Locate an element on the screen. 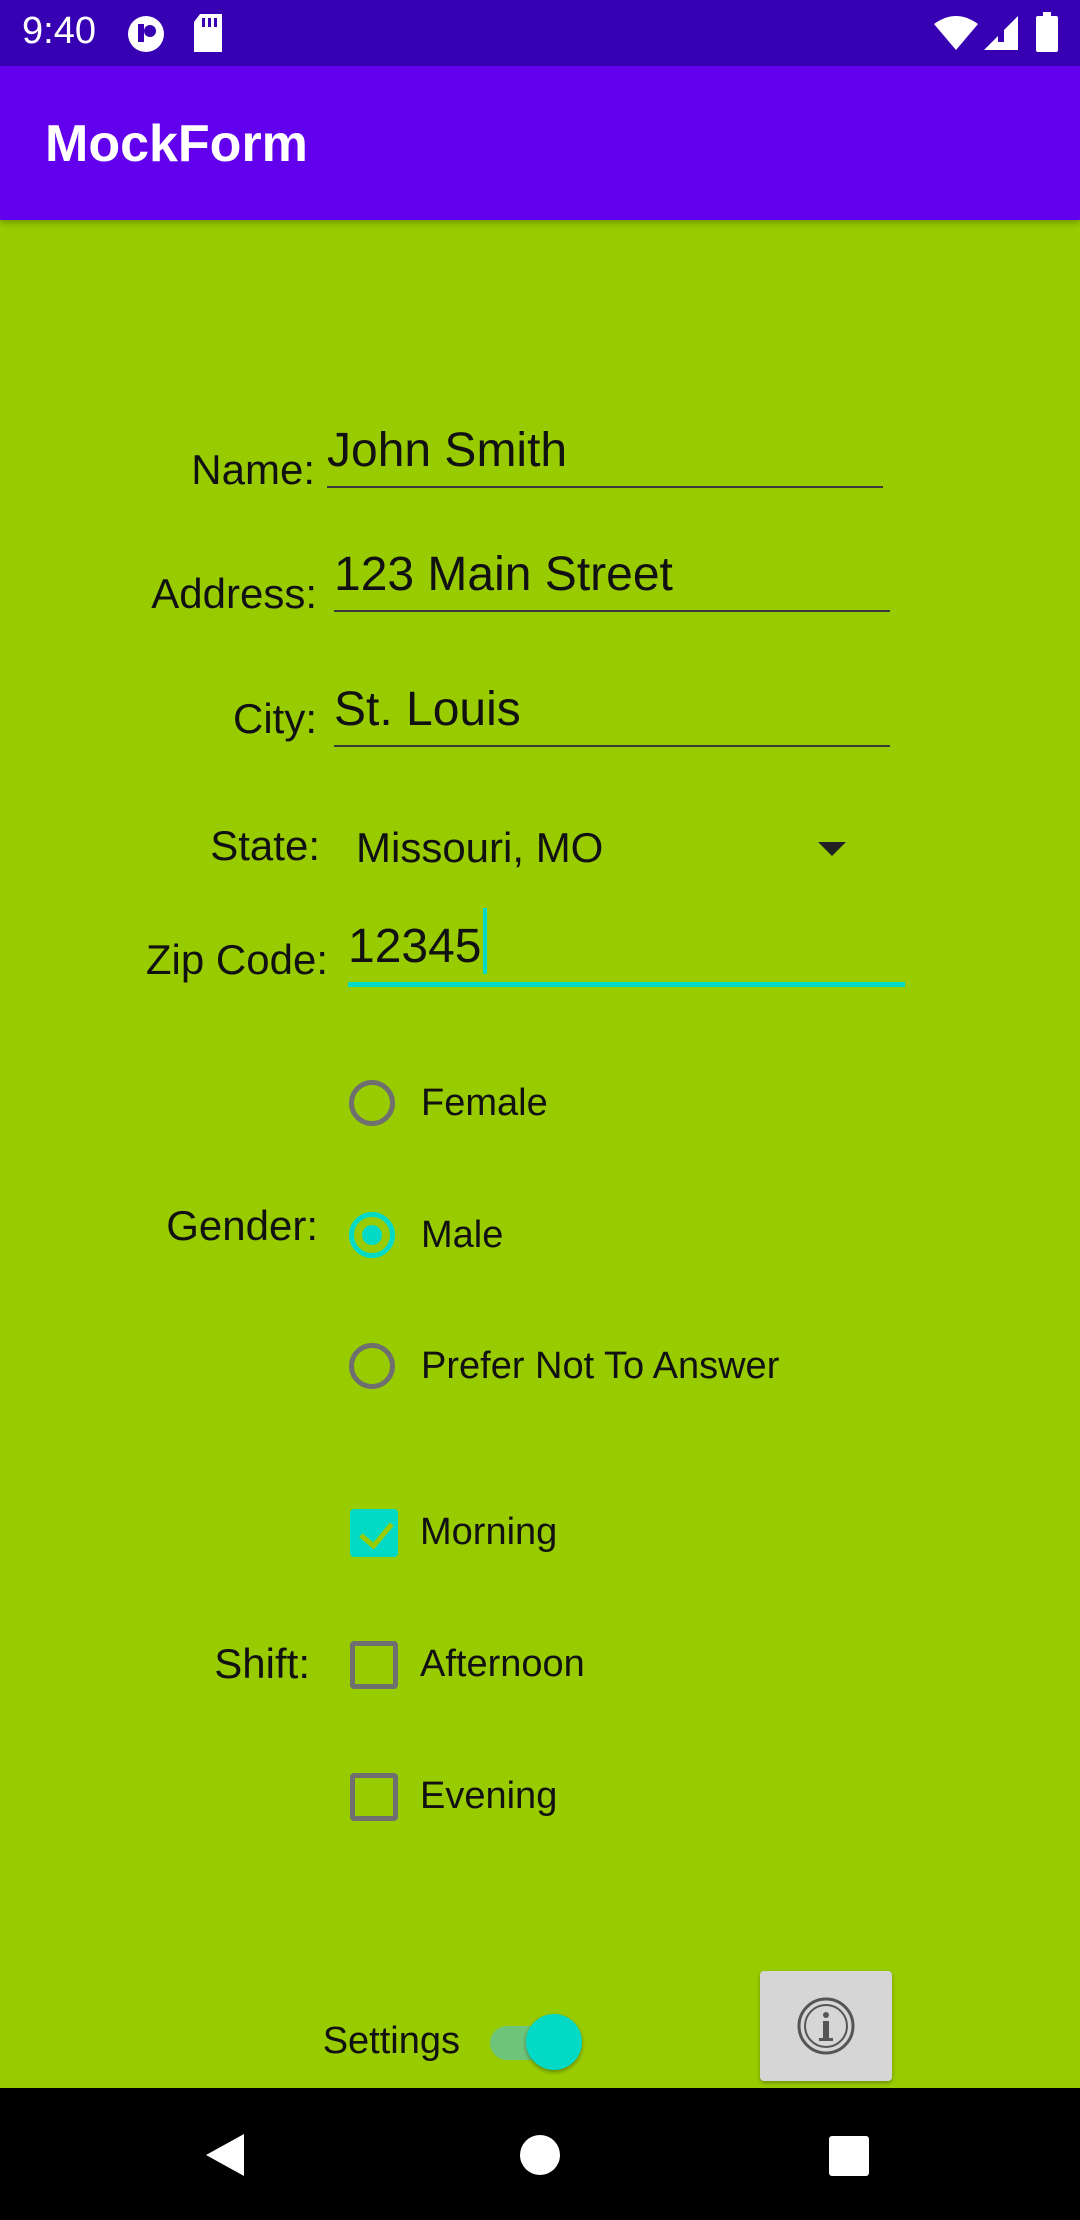 This screenshot has height=2220, width=1080. shift-label: Shift: is located at coordinates (262, 1663).